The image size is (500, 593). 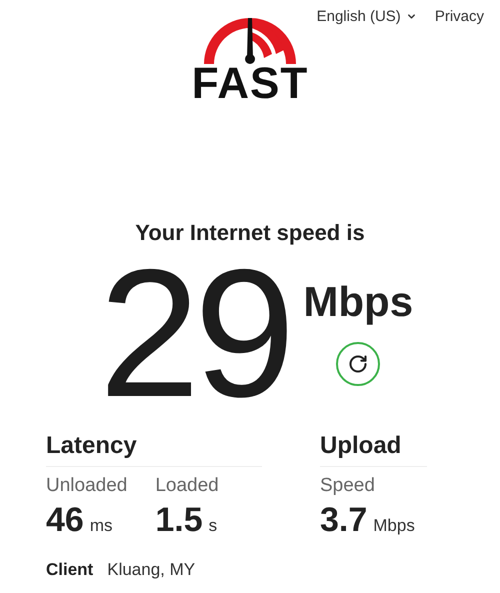 I want to click on refresh-icon, so click(x=358, y=364).